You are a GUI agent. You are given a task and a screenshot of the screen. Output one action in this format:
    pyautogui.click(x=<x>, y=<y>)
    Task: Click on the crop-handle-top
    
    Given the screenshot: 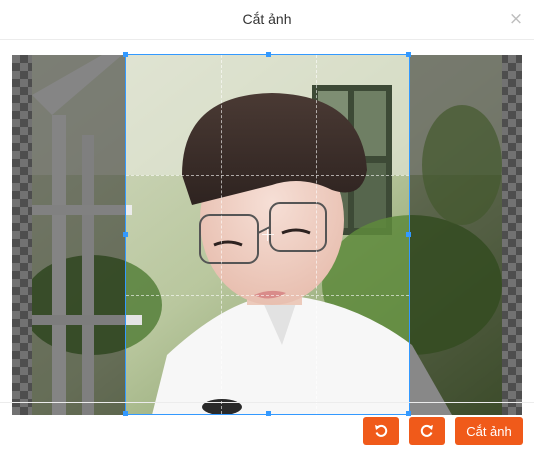 What is the action you would take?
    pyautogui.click(x=268, y=54)
    